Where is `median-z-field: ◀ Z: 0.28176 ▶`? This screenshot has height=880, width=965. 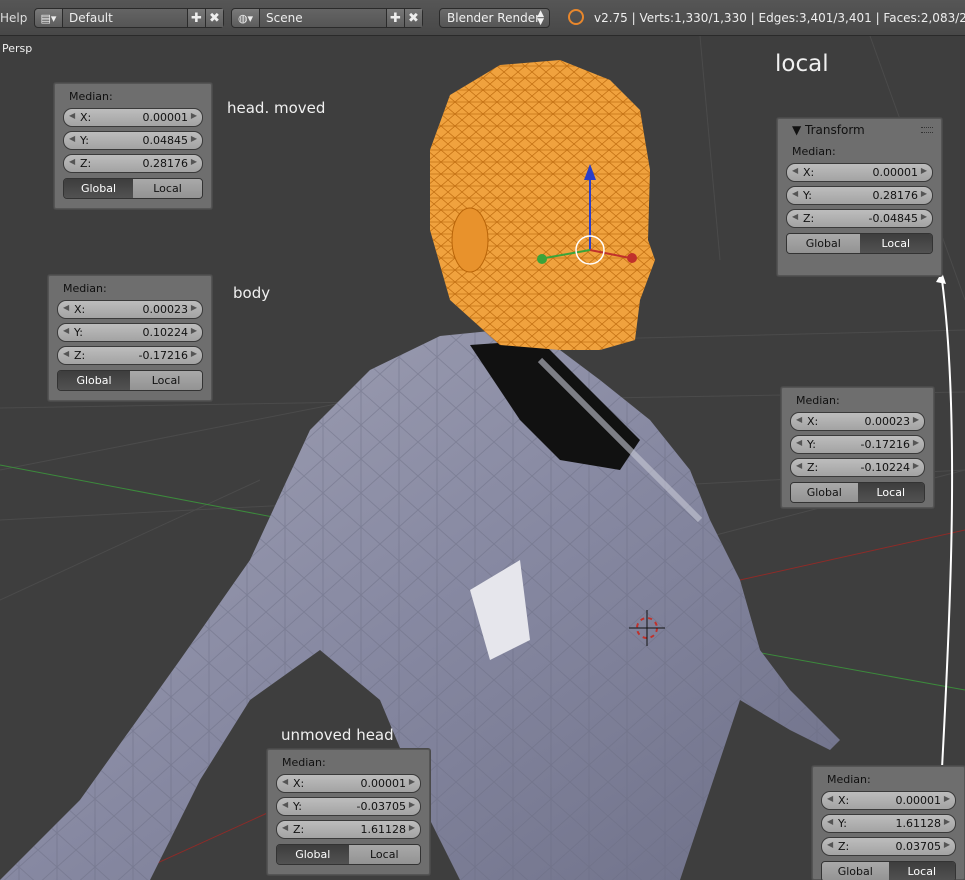
median-z-field: ◀ Z: 0.28176 ▶ is located at coordinates (133, 163).